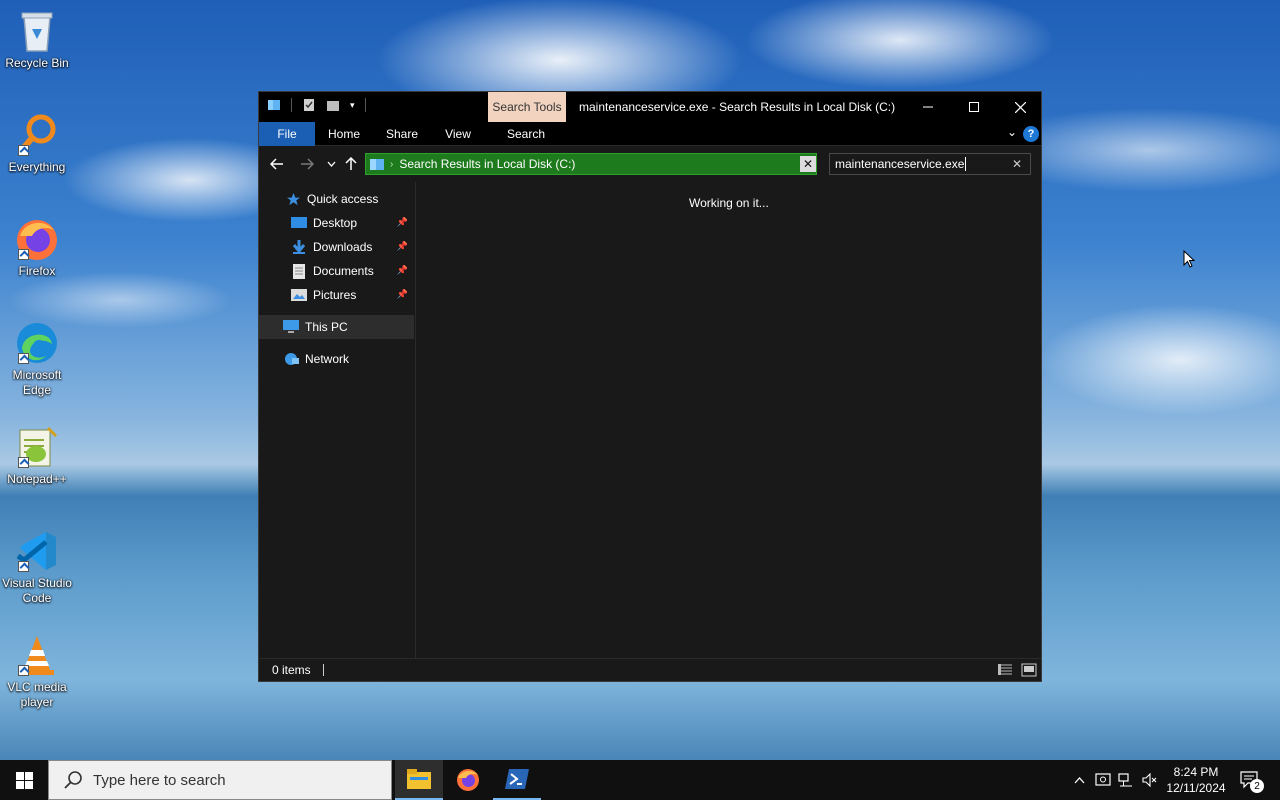  Describe the element at coordinates (1250, 780) in the screenshot. I see `action-center-button: 2` at that location.